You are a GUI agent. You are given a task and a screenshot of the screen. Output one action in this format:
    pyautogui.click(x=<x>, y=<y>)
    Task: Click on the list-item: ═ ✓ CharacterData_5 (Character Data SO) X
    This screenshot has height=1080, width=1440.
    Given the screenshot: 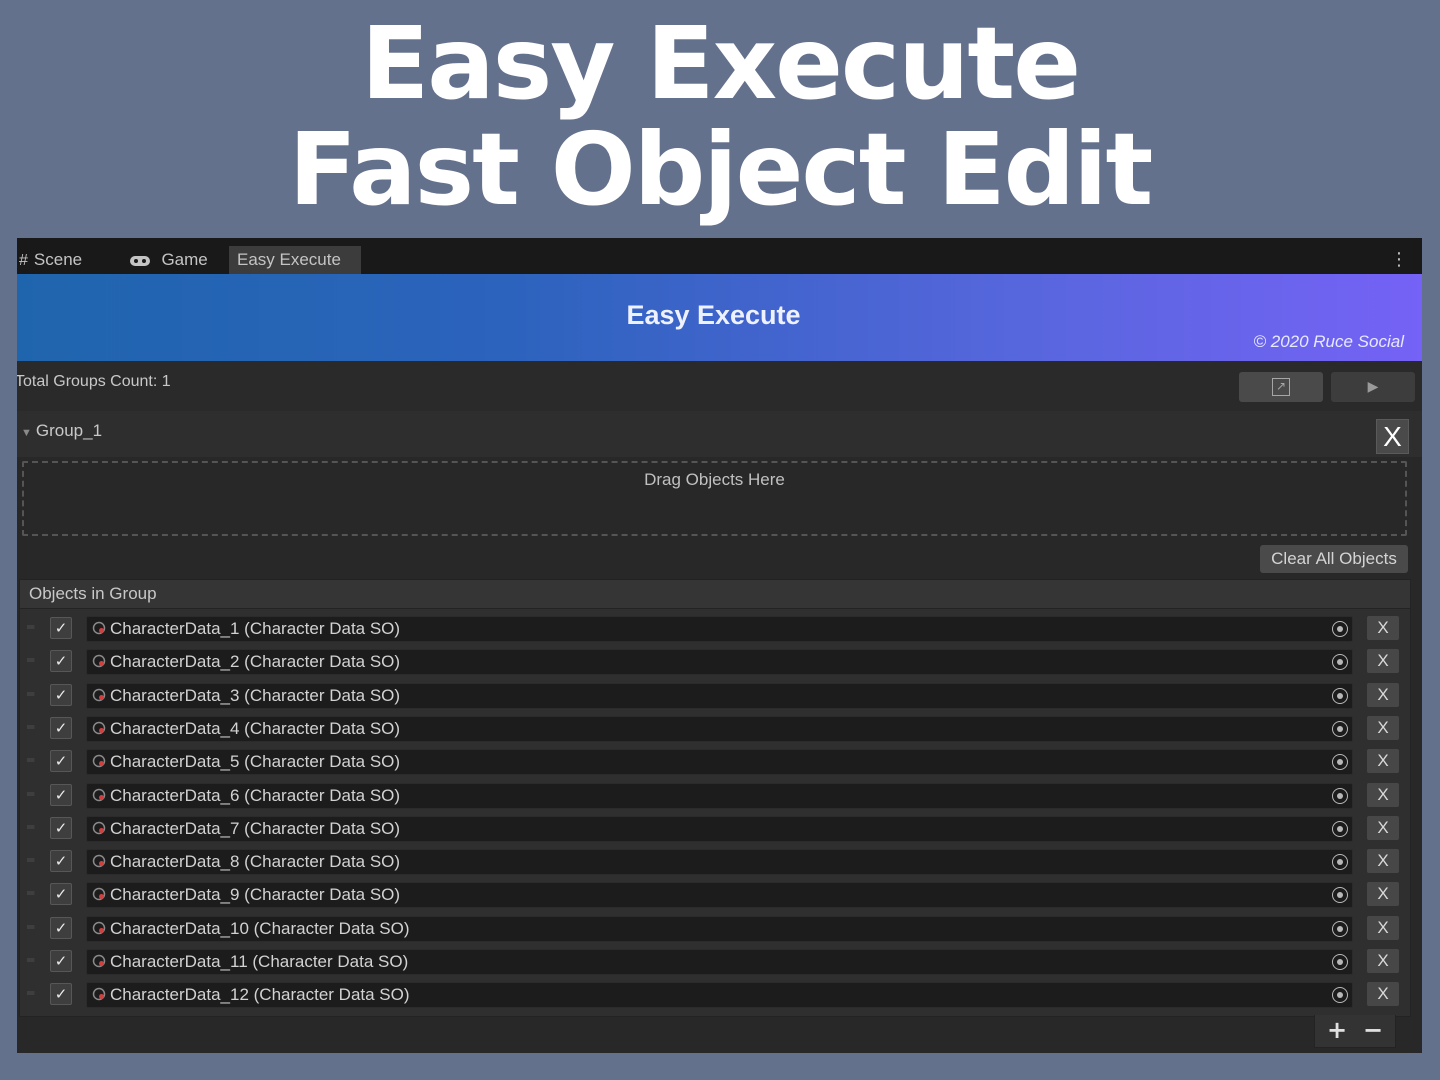 What is the action you would take?
    pyautogui.click(x=715, y=762)
    